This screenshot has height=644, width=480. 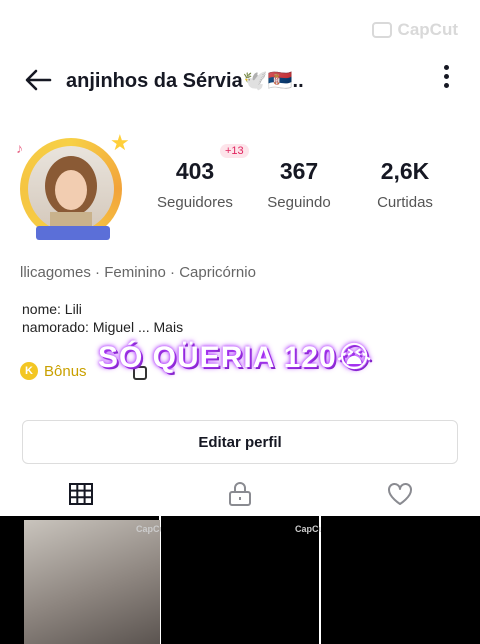 I want to click on lock-icon, so click(x=240, y=494).